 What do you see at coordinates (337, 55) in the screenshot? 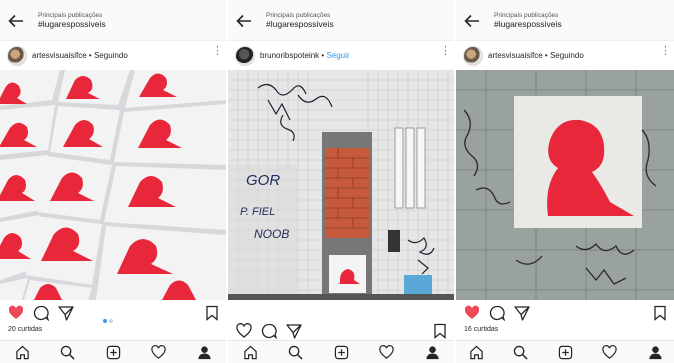
I see `follow-button: Seguir` at bounding box center [337, 55].